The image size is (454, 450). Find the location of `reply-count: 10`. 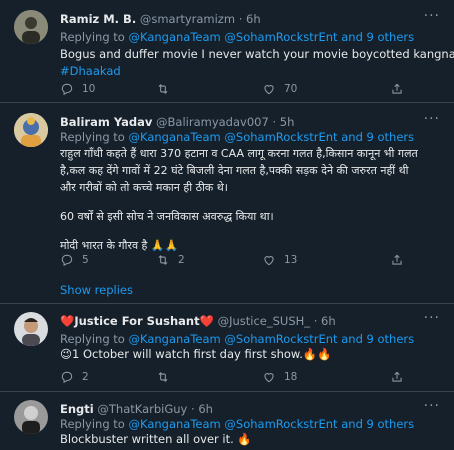

reply-count: 10 is located at coordinates (89, 89).